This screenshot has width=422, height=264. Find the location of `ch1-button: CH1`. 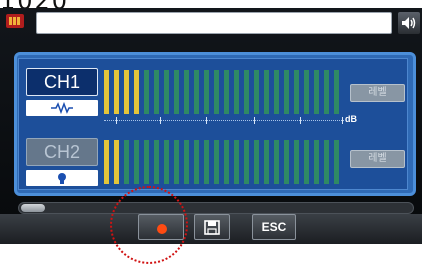

ch1-button: CH1 is located at coordinates (62, 82).